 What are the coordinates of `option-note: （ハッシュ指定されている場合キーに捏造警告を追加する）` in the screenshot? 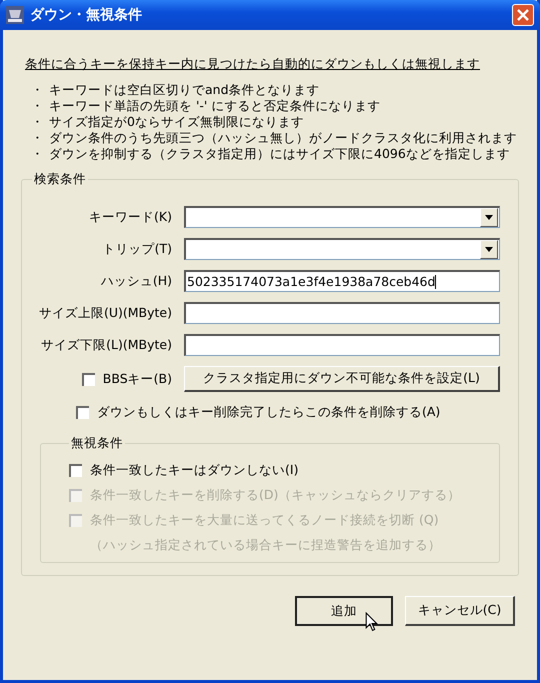 It's located at (266, 545).